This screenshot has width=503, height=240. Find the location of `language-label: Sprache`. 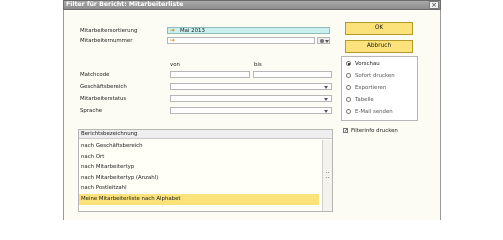

language-label: Sprache is located at coordinates (91, 111).